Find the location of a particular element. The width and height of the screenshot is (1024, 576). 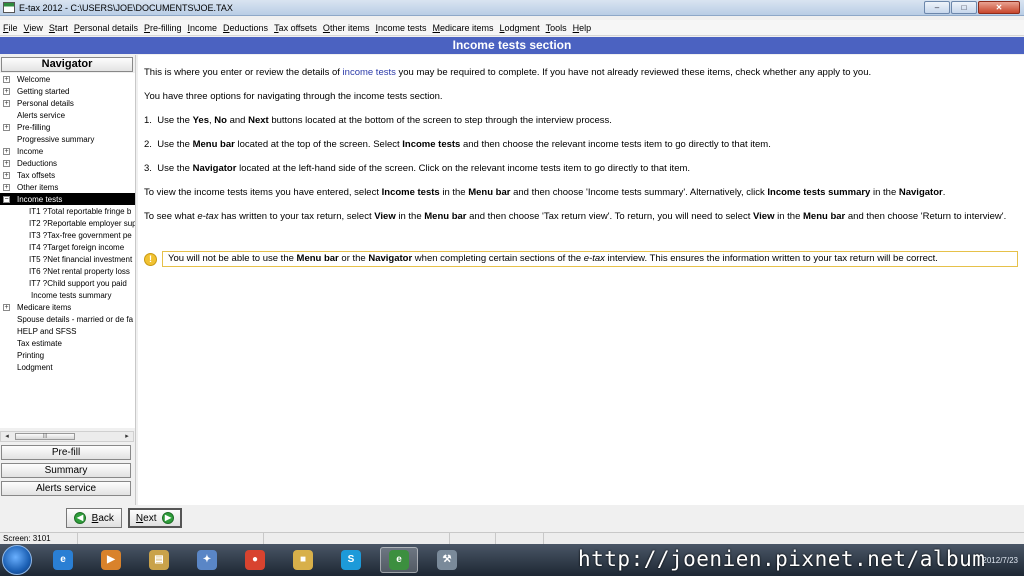

income-tests-summary-keyword: Income tests summary is located at coordinates (819, 192).